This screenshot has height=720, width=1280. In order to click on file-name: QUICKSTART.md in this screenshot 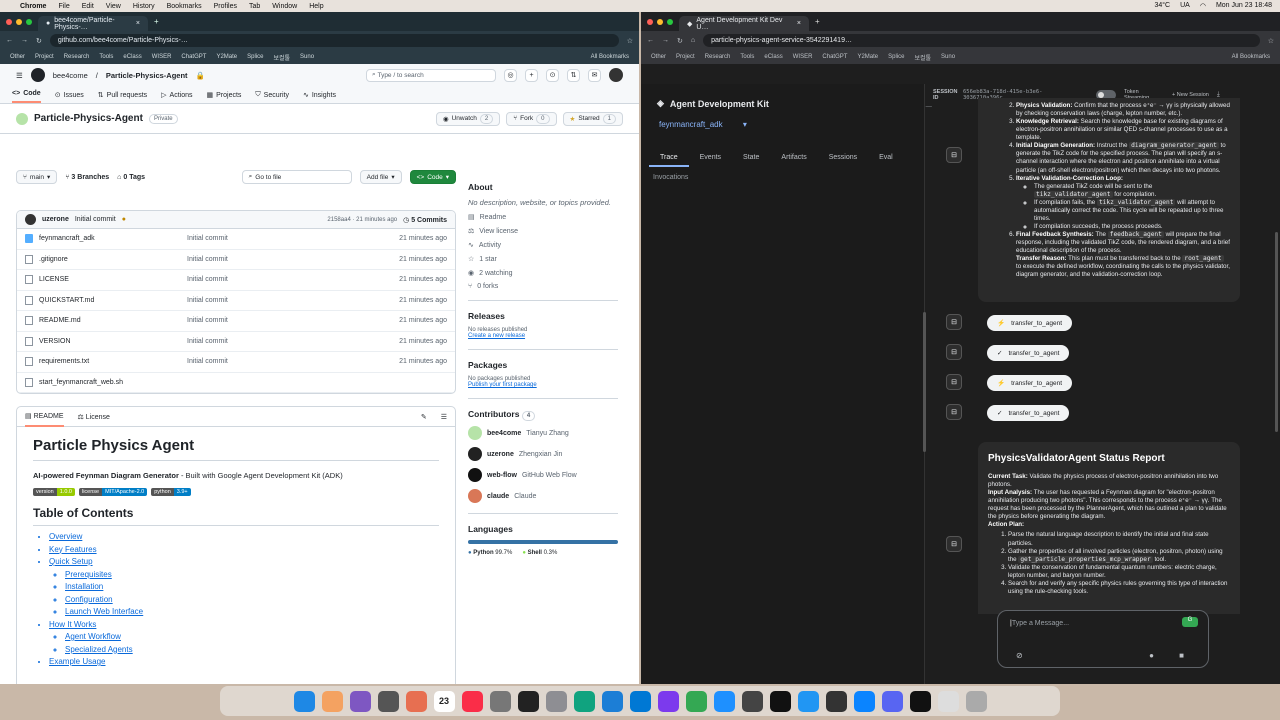, I will do `click(66, 300)`.